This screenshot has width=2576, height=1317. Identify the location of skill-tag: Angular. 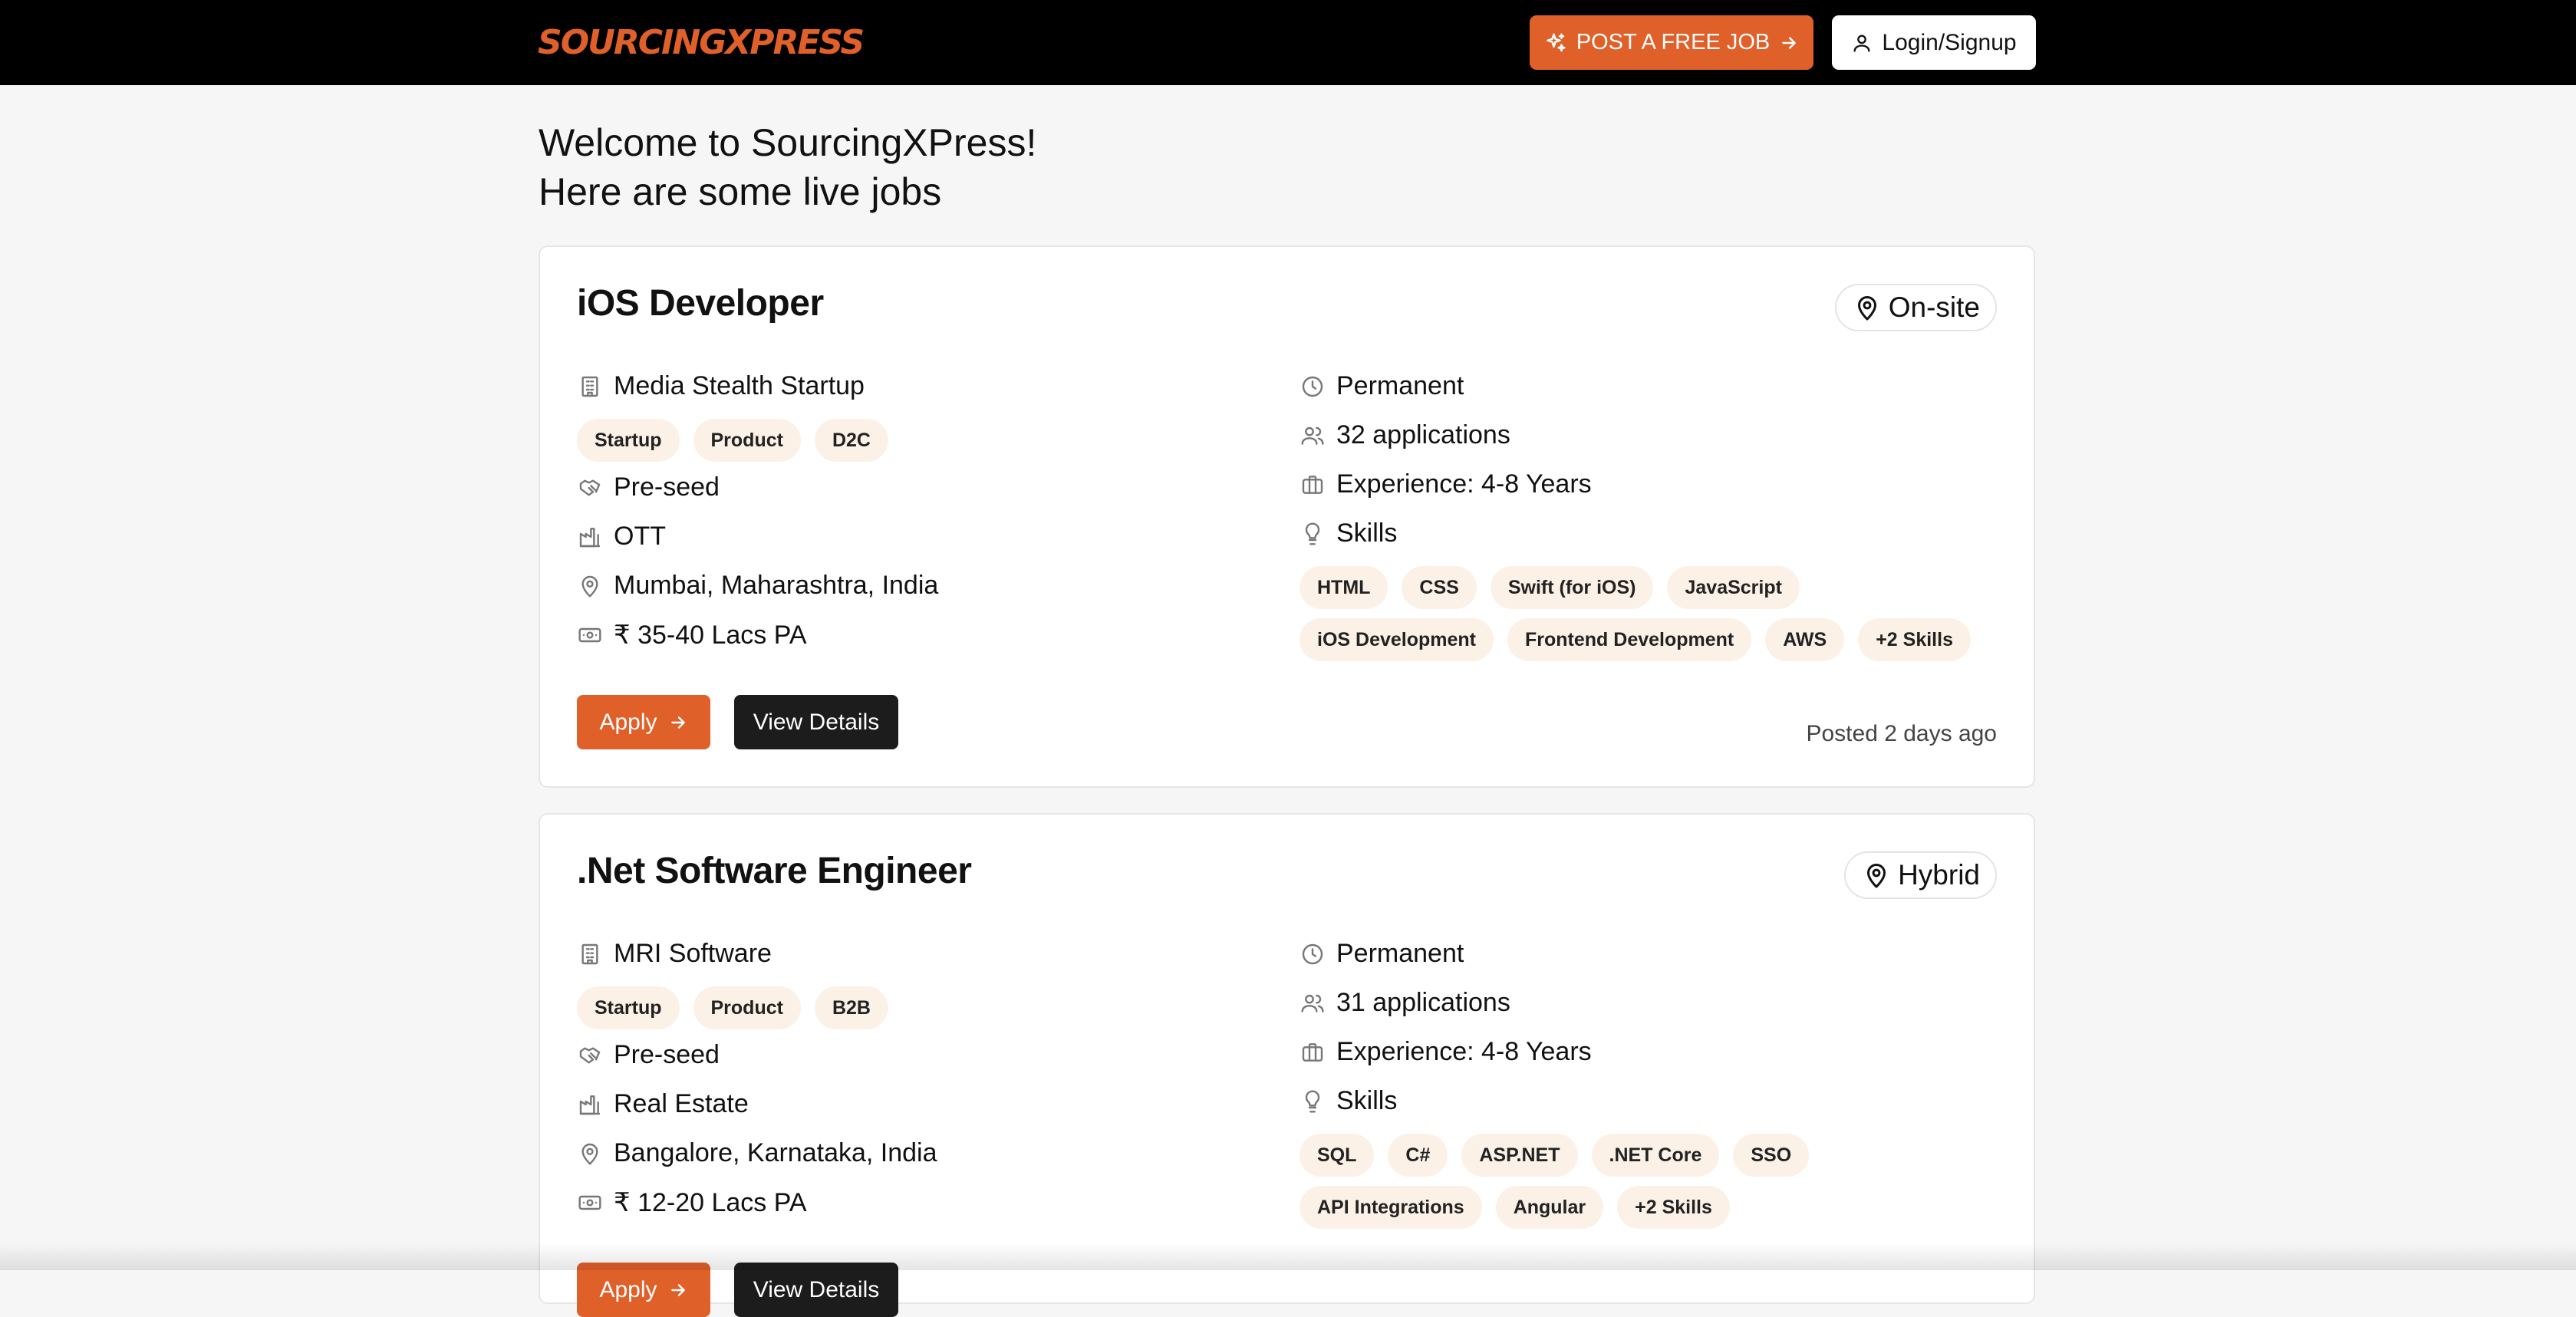
(1549, 1207).